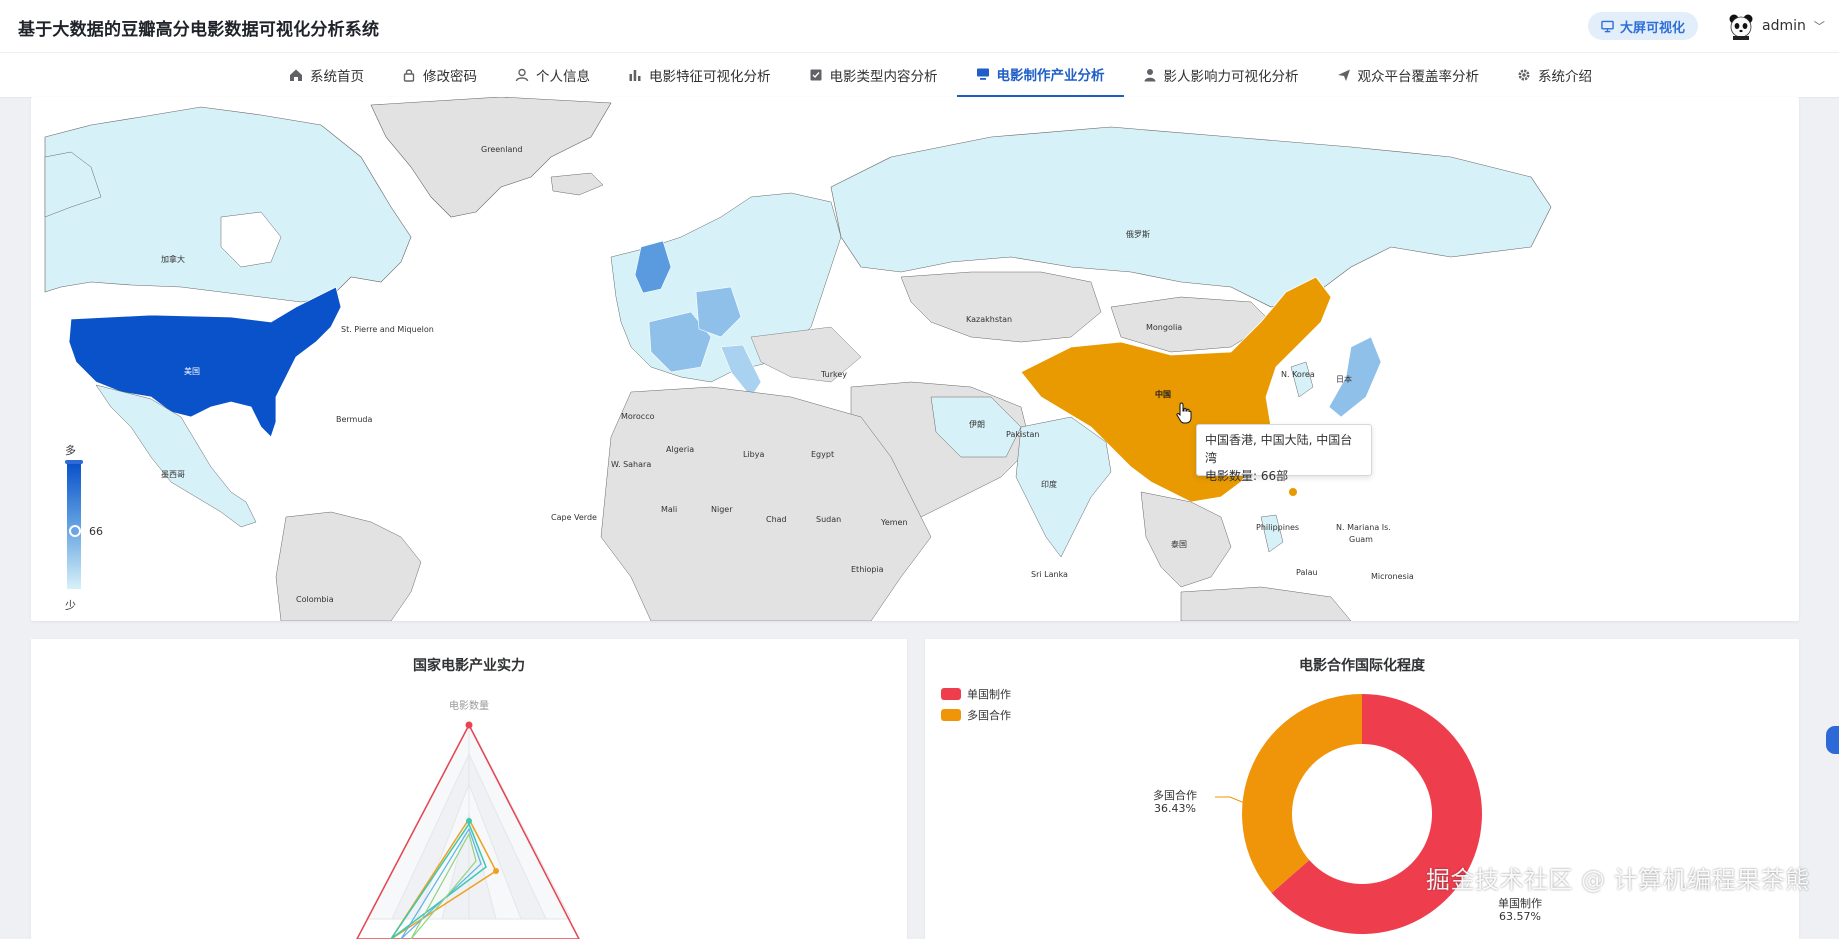  I want to click on hand-cursor-icon, so click(1184, 413).